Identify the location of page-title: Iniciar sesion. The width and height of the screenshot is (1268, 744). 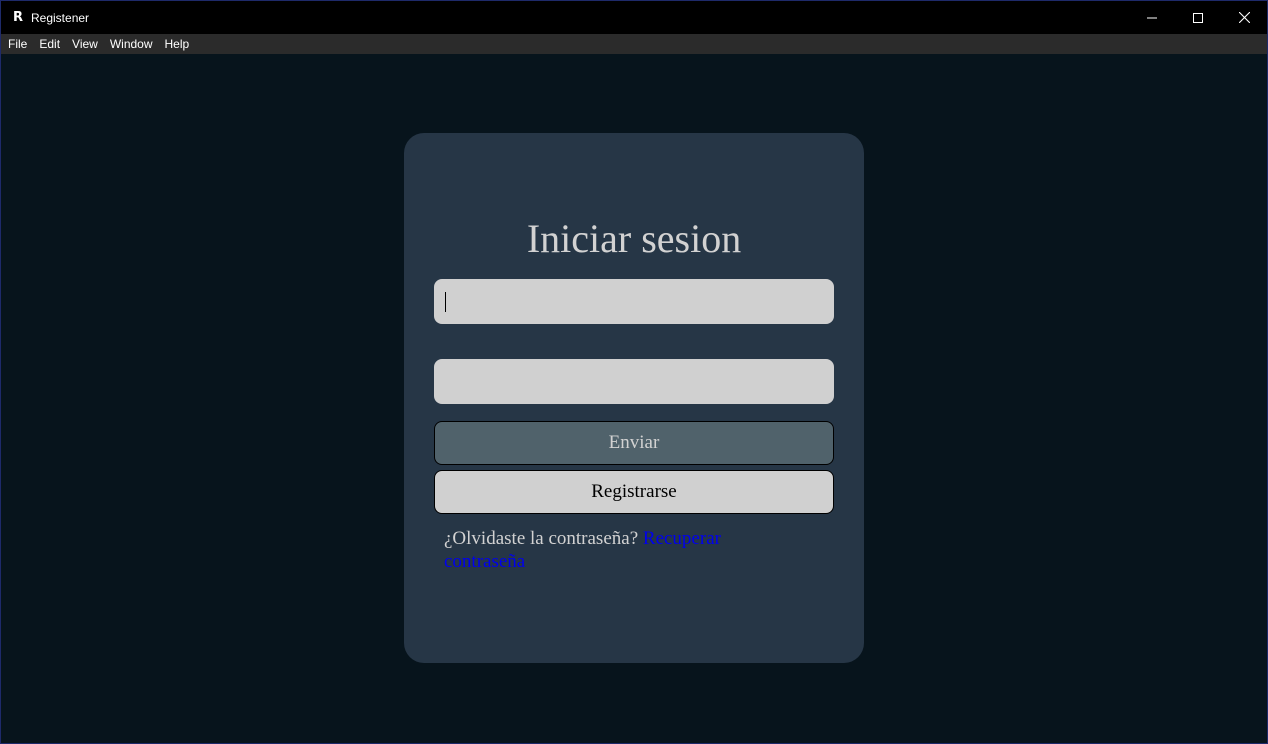
(634, 238).